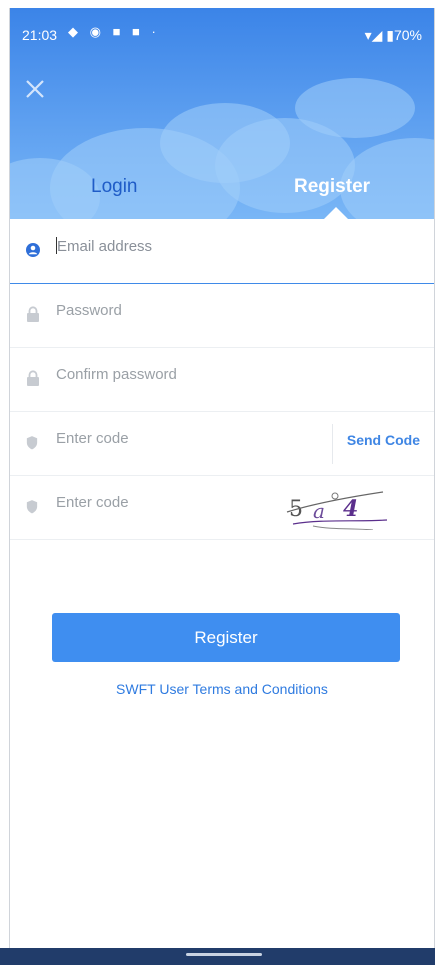 The image size is (435, 965). Describe the element at coordinates (226, 637) in the screenshot. I see `register-button: Register` at that location.